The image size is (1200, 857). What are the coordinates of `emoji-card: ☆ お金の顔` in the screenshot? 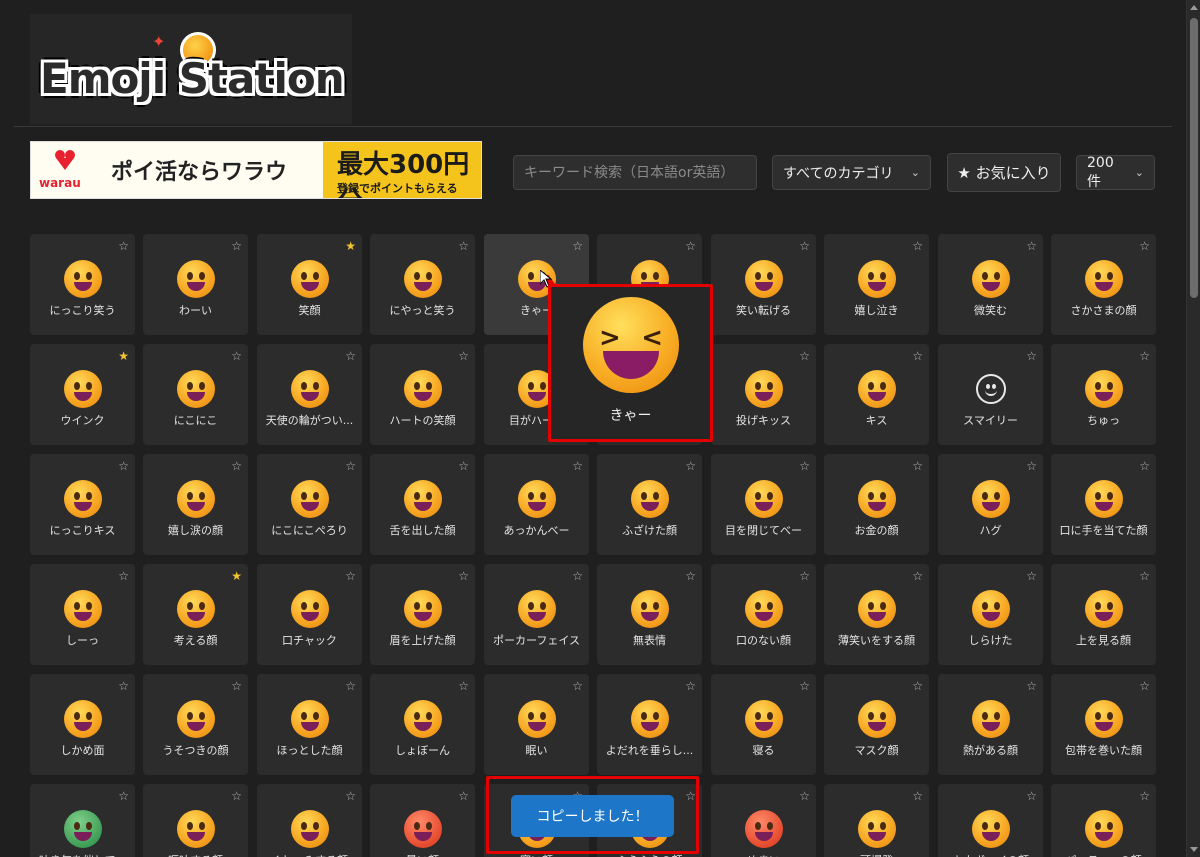 It's located at (876, 504).